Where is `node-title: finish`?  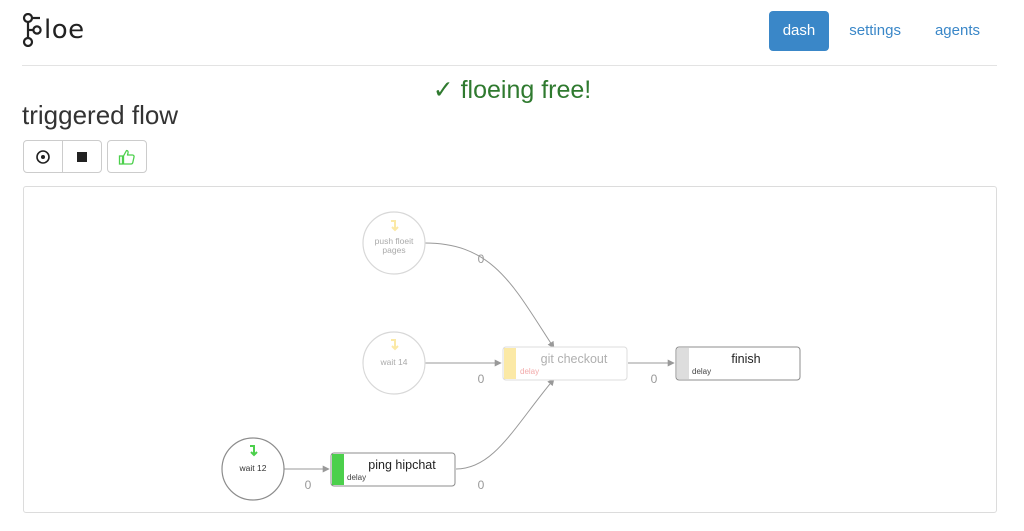
node-title: finish is located at coordinates (745, 359).